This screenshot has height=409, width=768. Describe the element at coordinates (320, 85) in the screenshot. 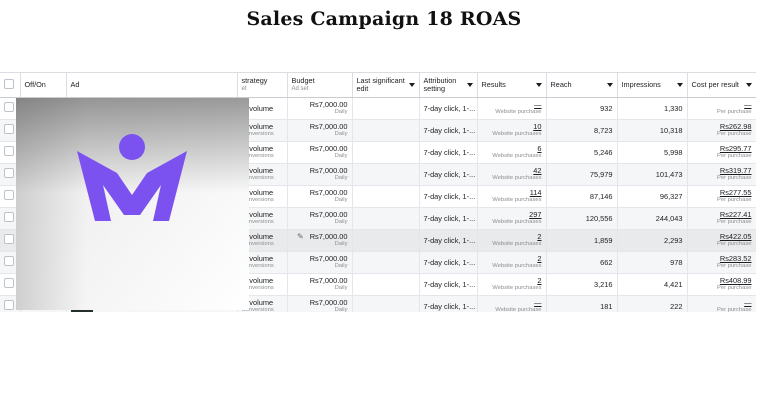

I see `column-header-budget: Budget Ad set` at that location.